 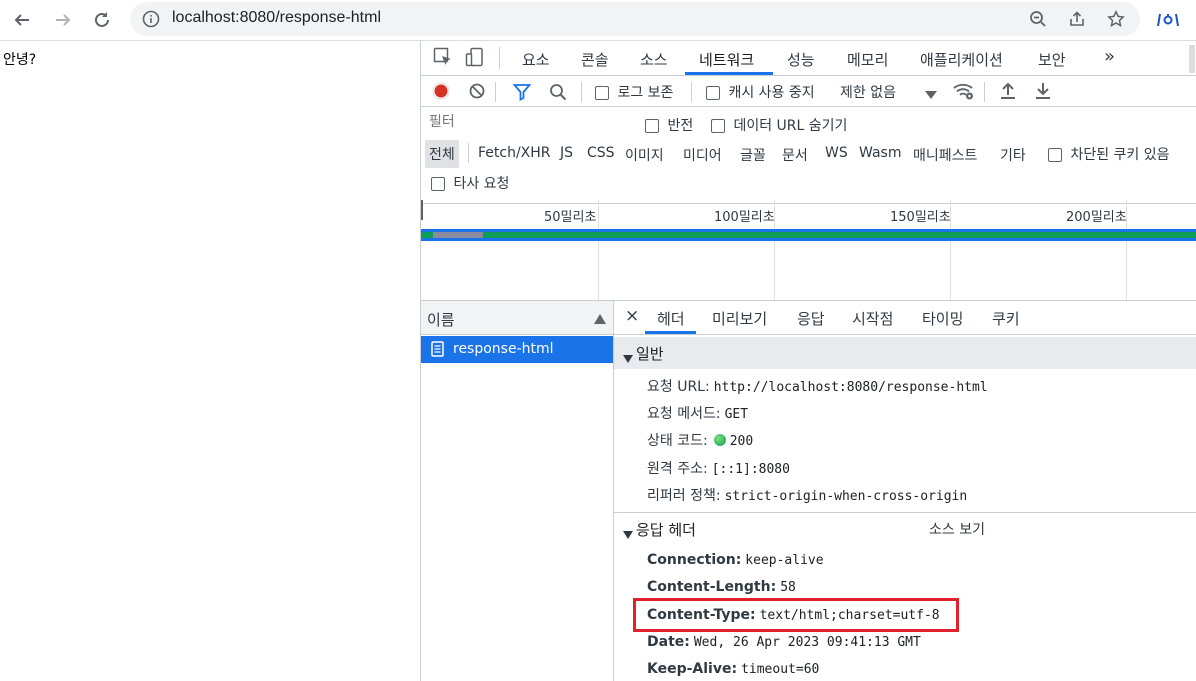 What do you see at coordinates (558, 94) in the screenshot?
I see `search-icon` at bounding box center [558, 94].